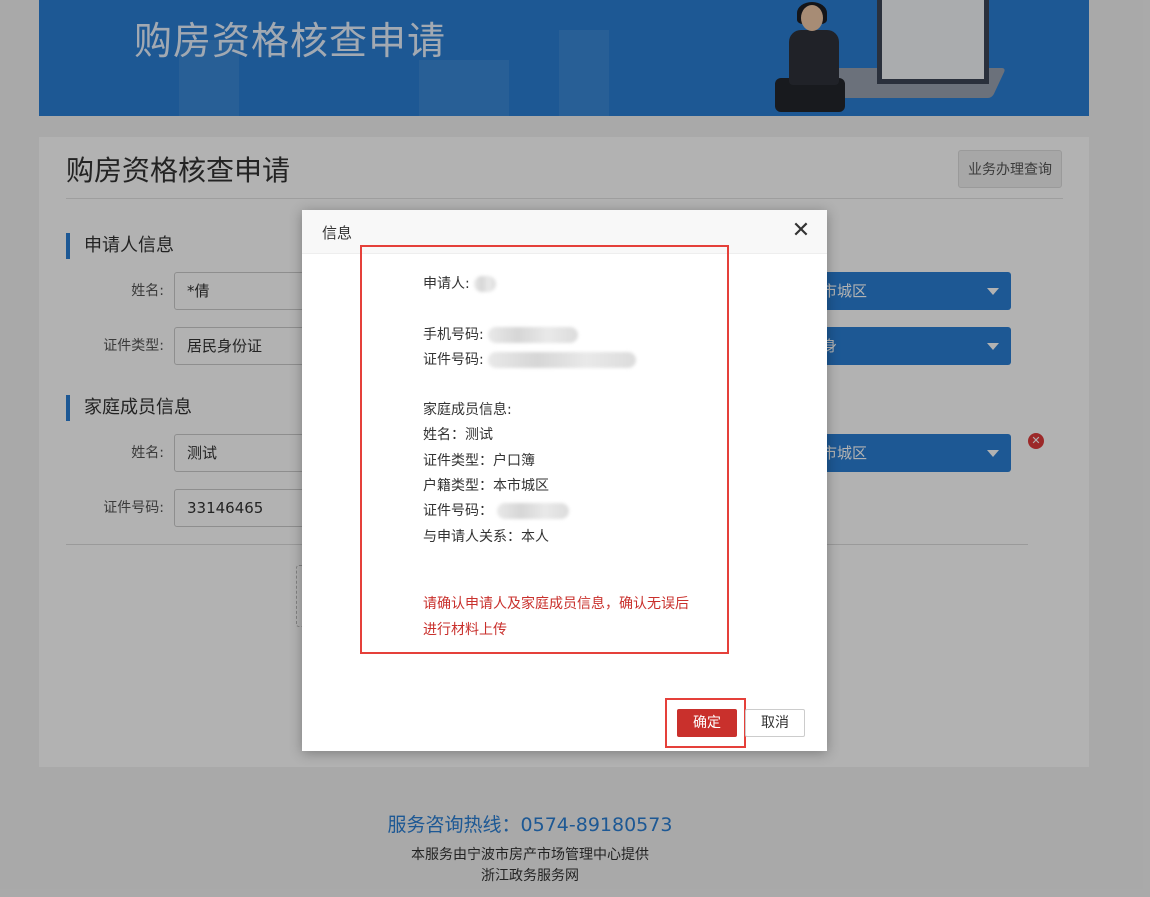  I want to click on close-icon: ✕, so click(801, 231).